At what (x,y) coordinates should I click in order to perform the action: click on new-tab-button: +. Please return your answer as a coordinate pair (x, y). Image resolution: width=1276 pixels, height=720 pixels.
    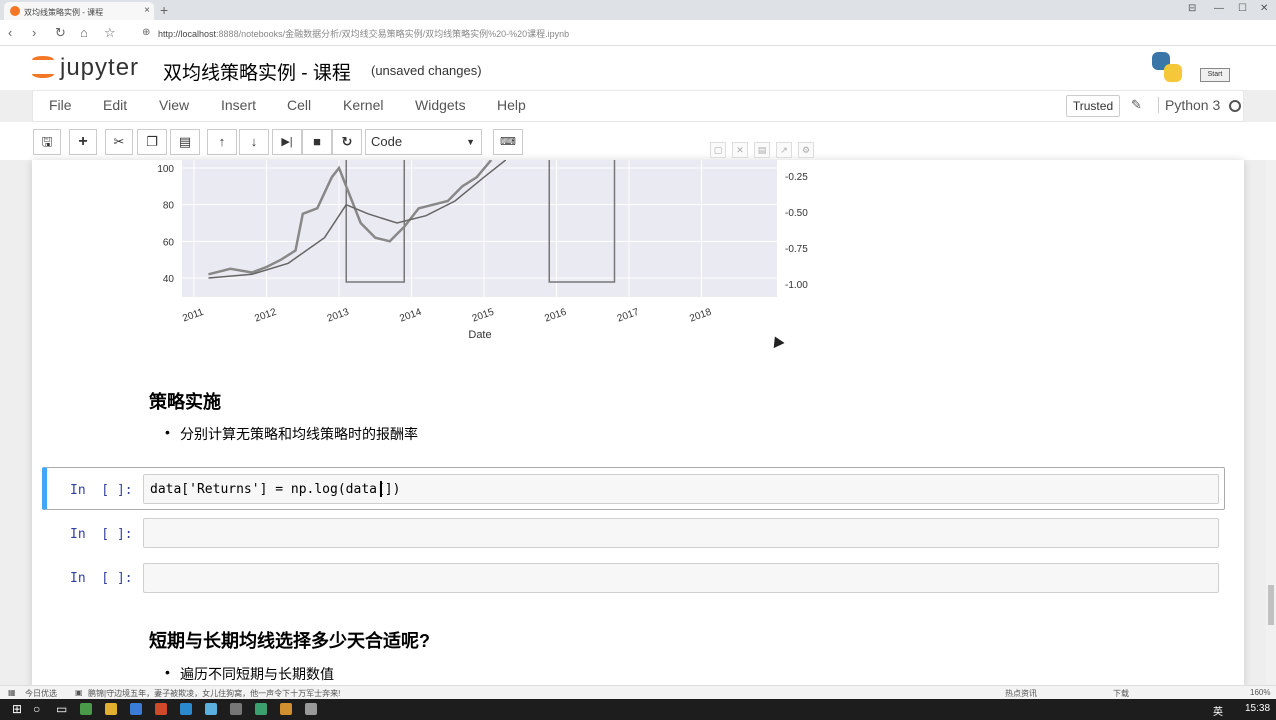
    Looking at the image, I should click on (164, 10).